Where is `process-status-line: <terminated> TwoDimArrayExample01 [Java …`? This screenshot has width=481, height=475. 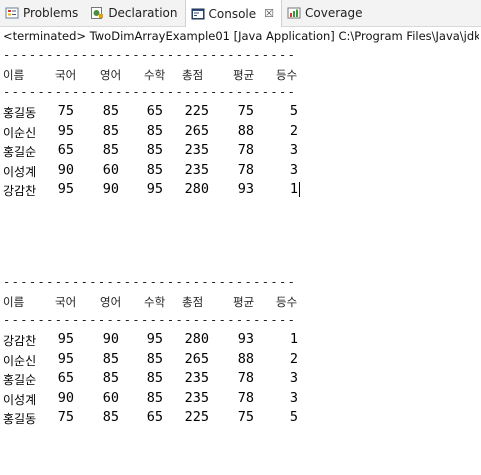 process-status-line: <terminated> TwoDimArrayExample01 [Java … is located at coordinates (241, 36).